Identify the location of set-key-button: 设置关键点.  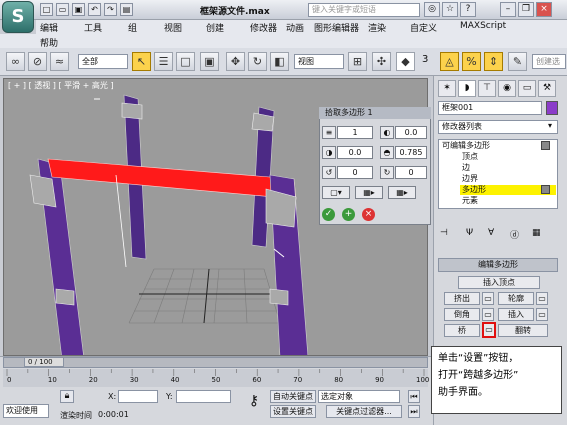
(293, 411).